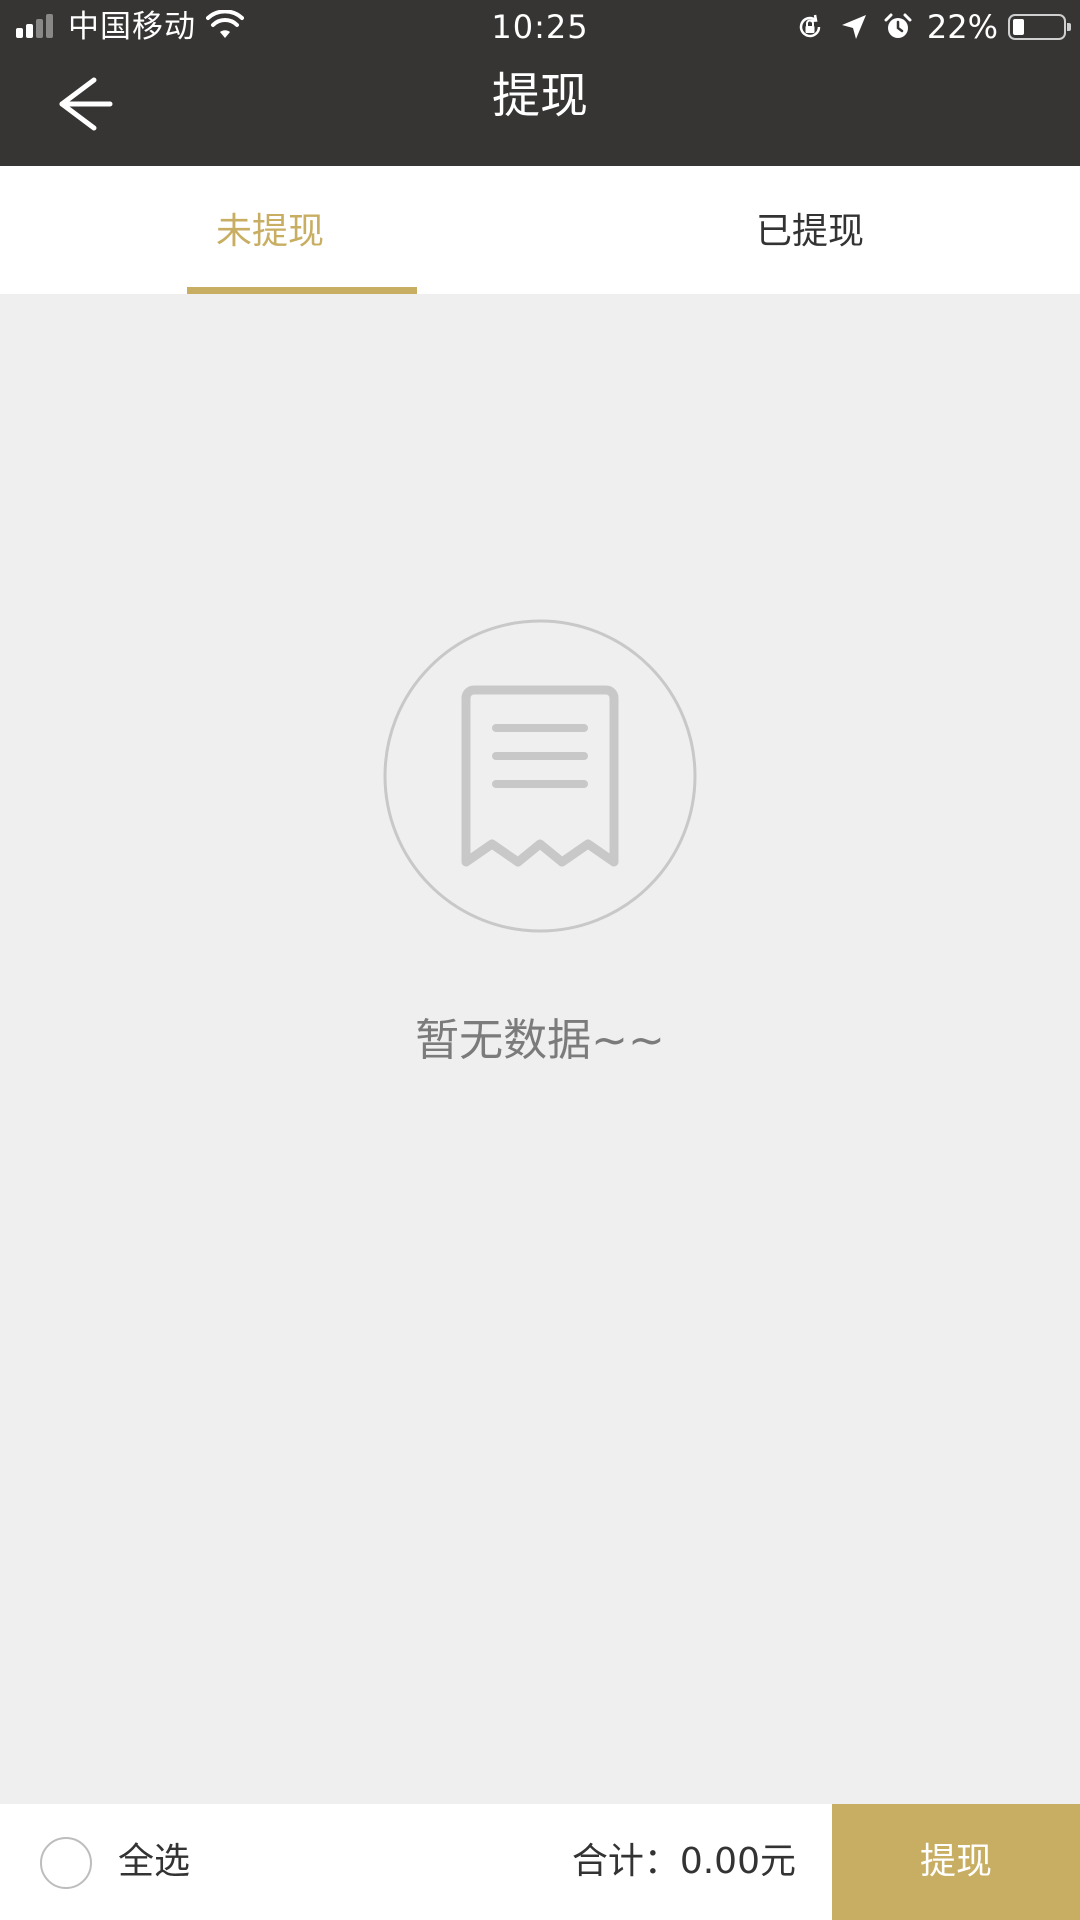 This screenshot has height=1920, width=1080. I want to click on active-tab-indicator, so click(302, 290).